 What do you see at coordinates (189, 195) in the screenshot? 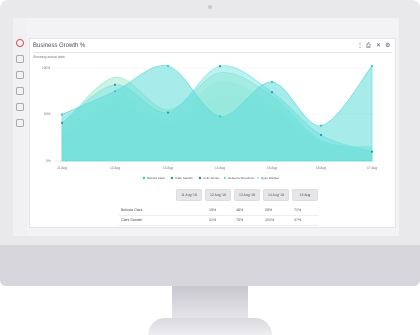
I see `date-button-0: 11 Aug '18` at bounding box center [189, 195].